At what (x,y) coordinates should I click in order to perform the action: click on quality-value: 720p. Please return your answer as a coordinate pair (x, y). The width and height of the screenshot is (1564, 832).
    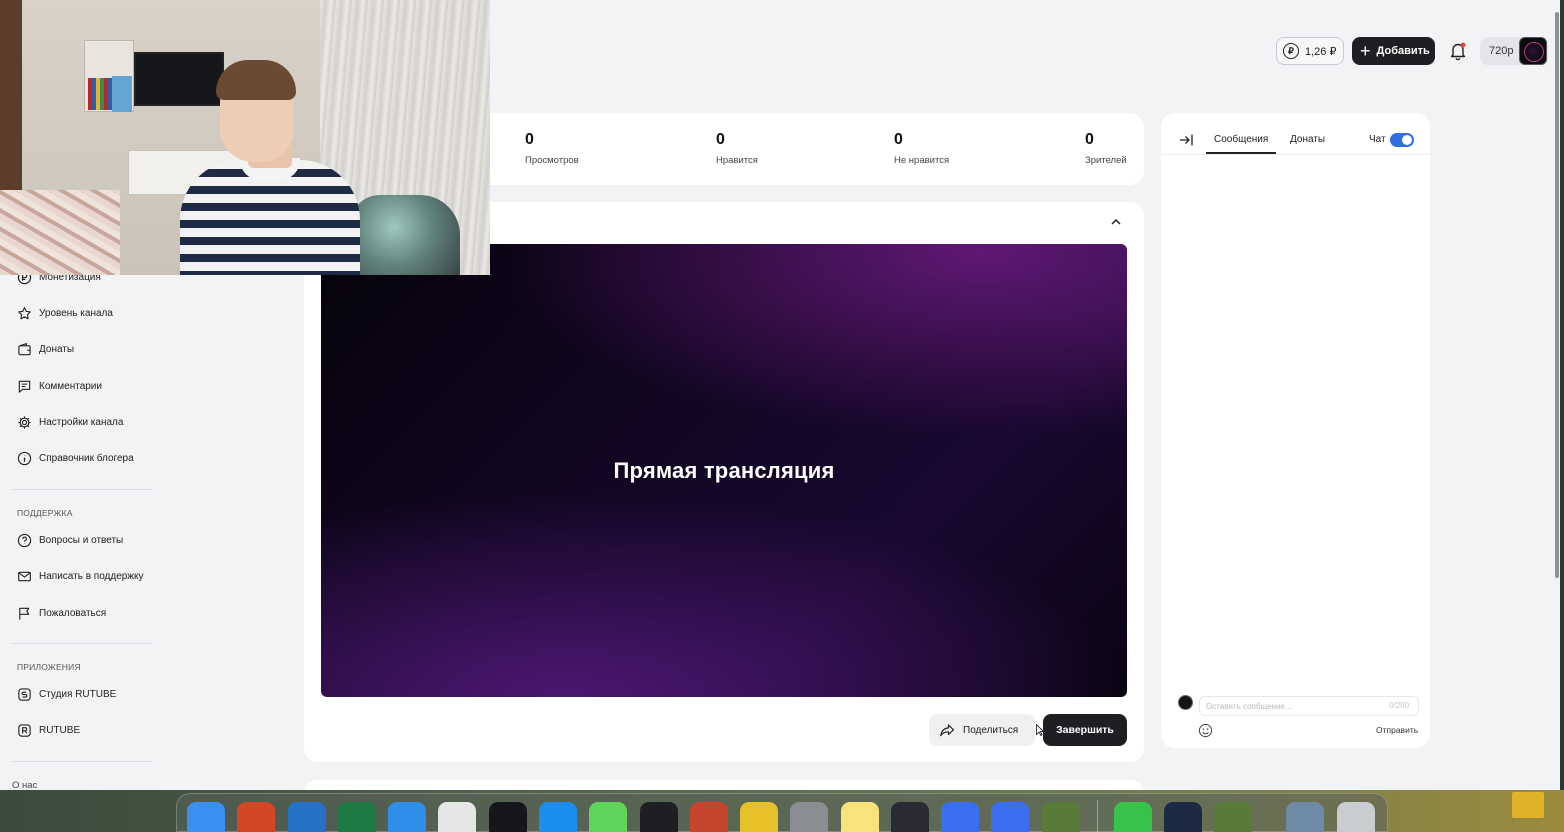
    Looking at the image, I should click on (1501, 51).